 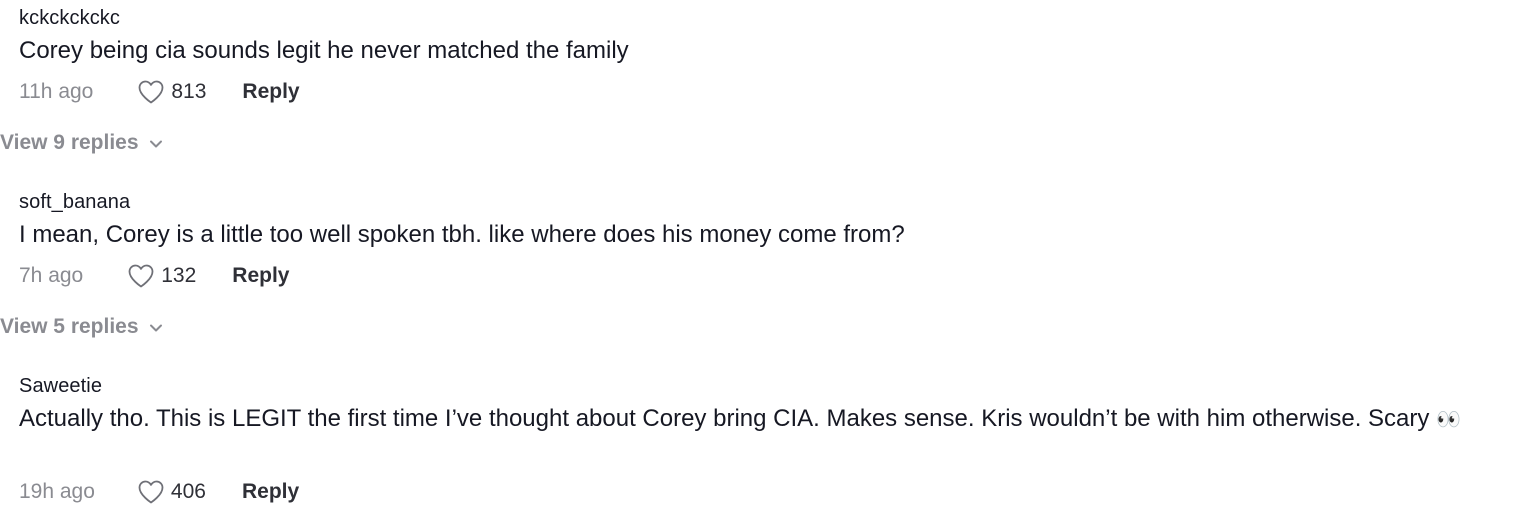 What do you see at coordinates (189, 91) in the screenshot?
I see `like-count: 813` at bounding box center [189, 91].